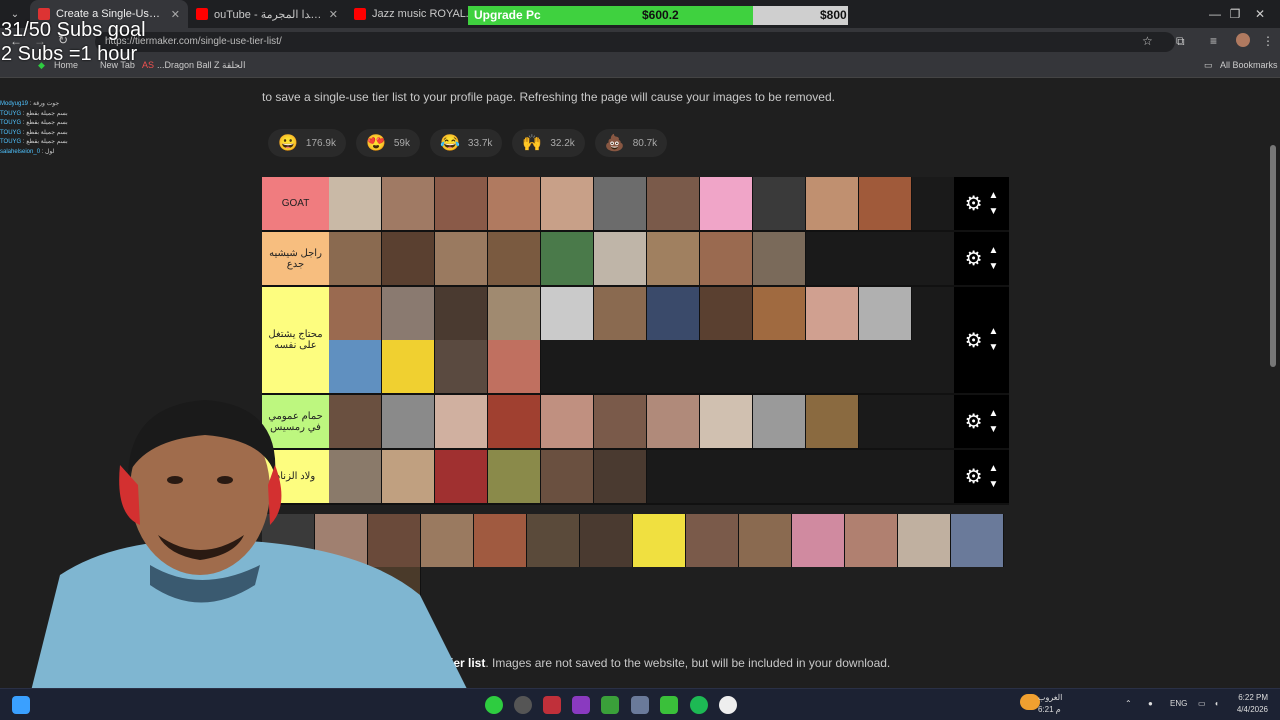 The height and width of the screenshot is (720, 1280). What do you see at coordinates (295, 340) in the screenshot?
I see `tier-label: محتاج يشتغل على نفسه` at bounding box center [295, 340].